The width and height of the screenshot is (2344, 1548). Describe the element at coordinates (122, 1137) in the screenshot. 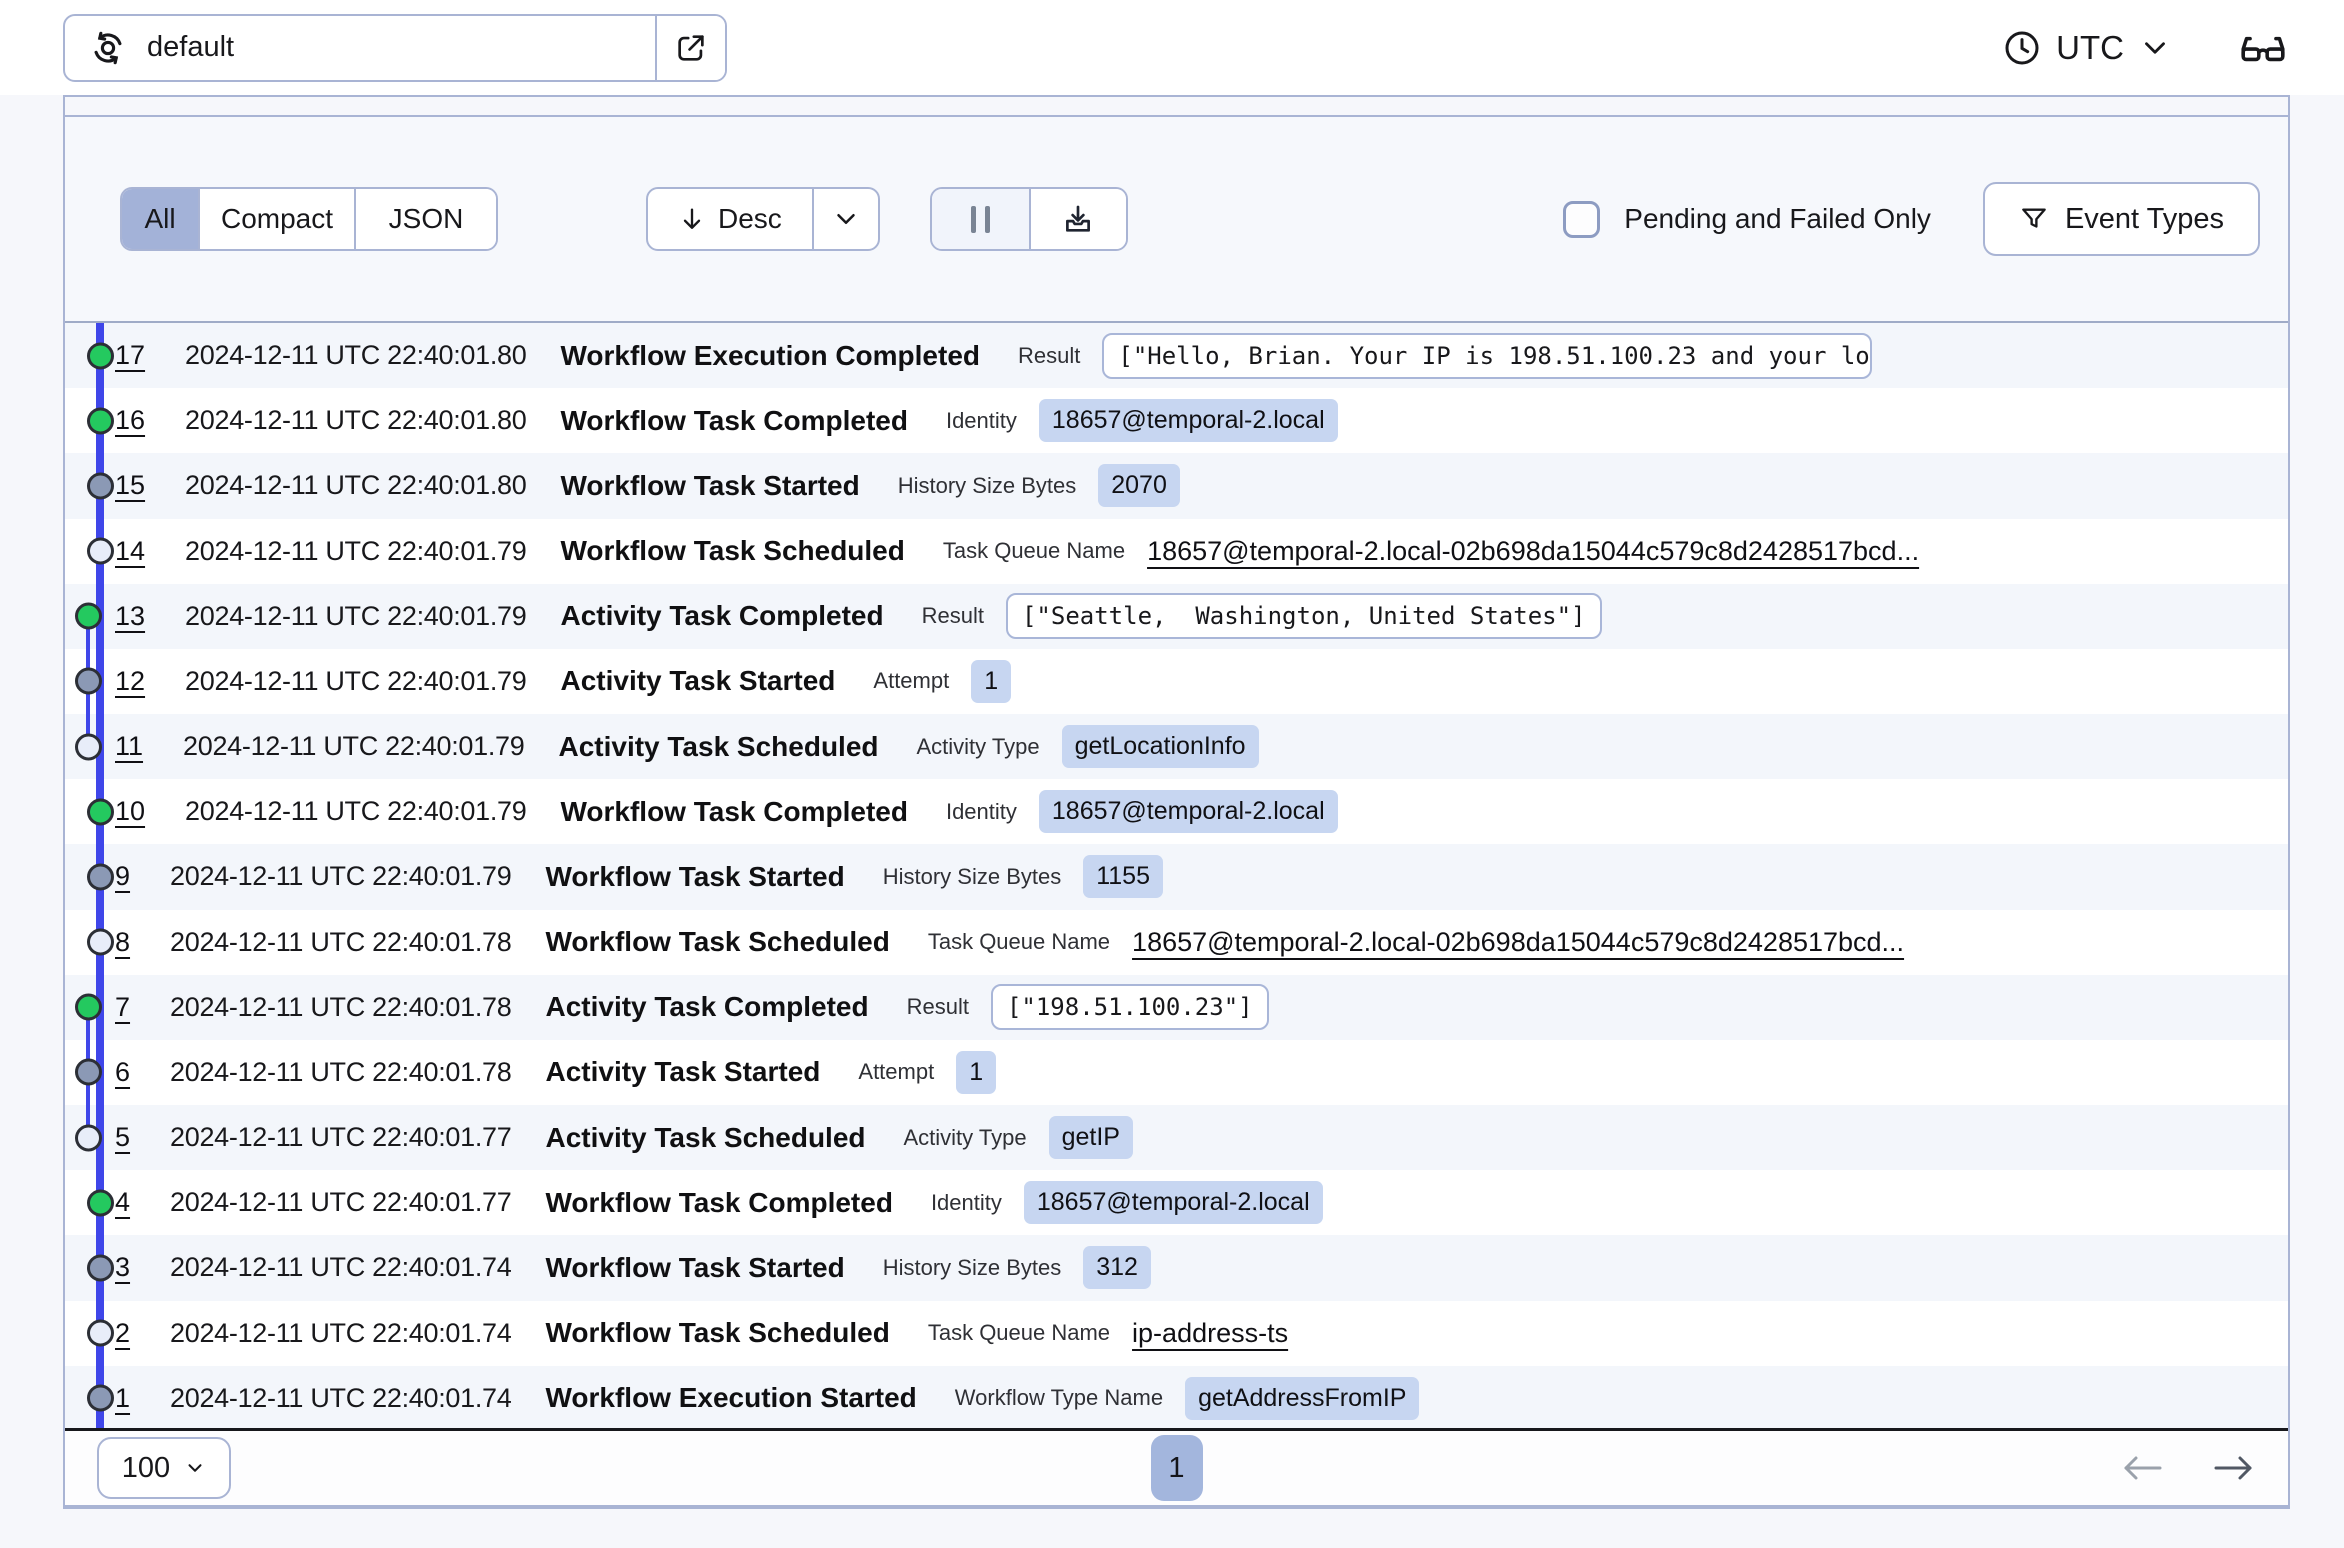

I see `event-id-link: 5` at that location.